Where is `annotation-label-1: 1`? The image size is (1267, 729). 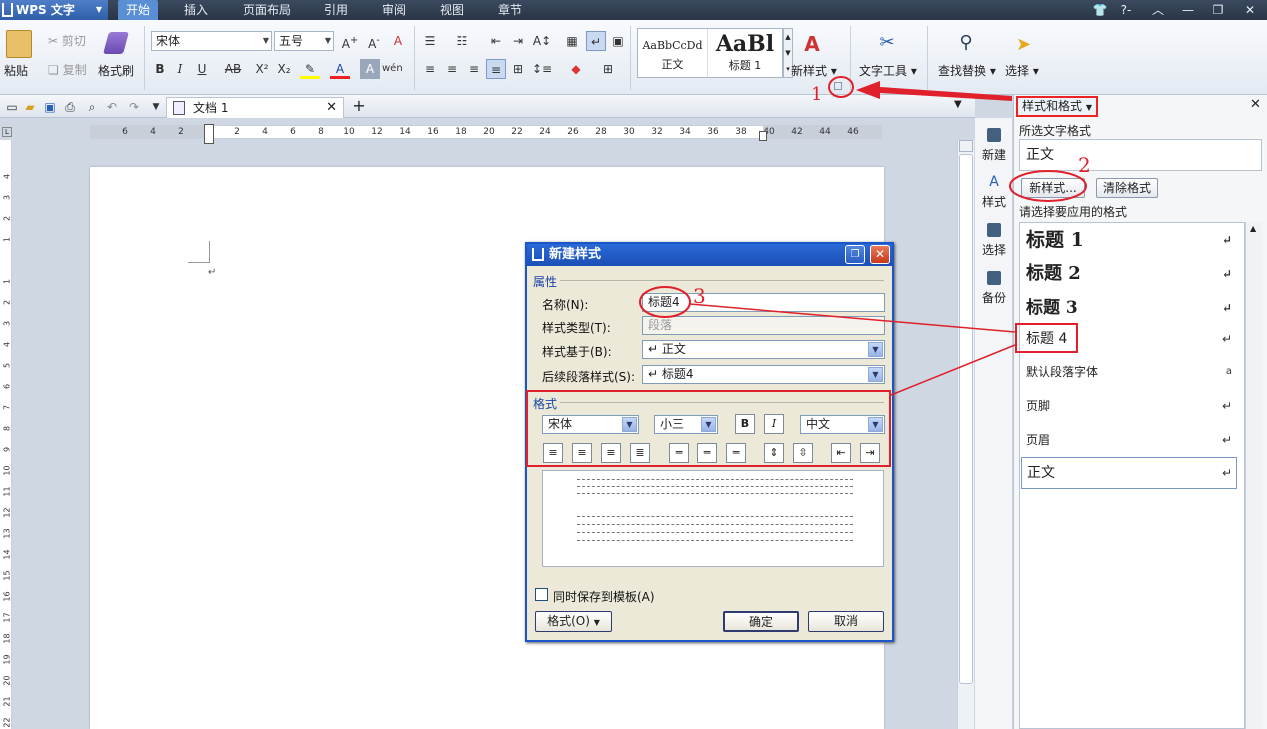
annotation-label-1: 1 is located at coordinates (817, 94).